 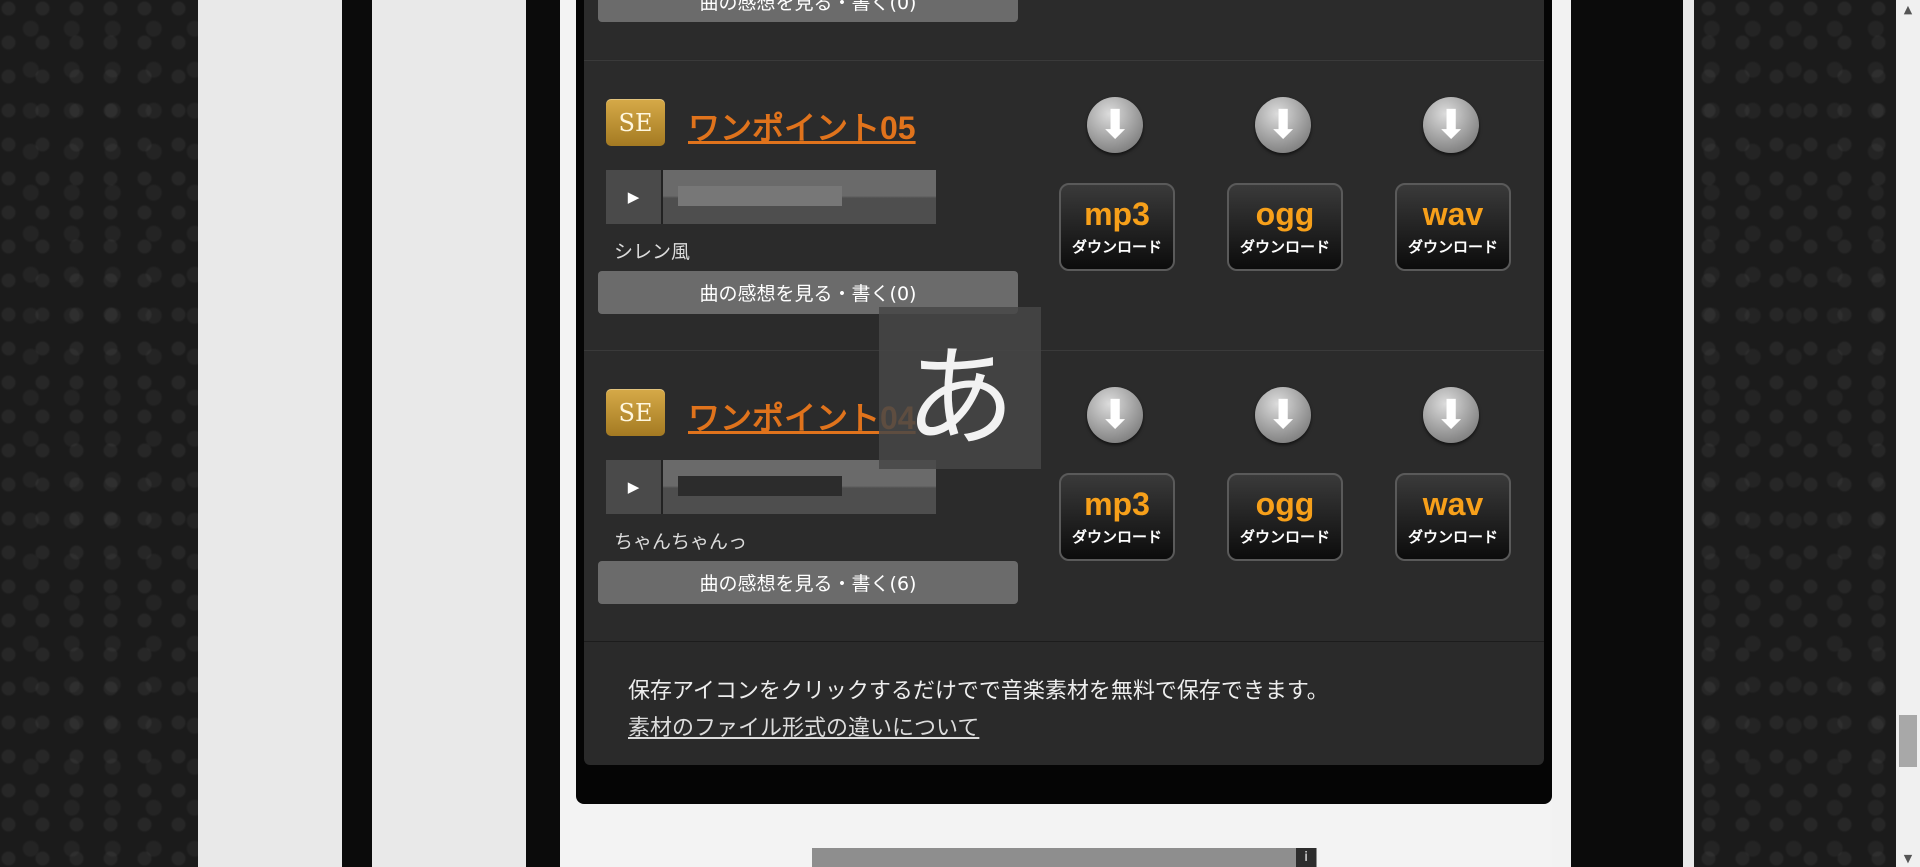 I want to click on scrollbar-thumb, so click(x=1908, y=741).